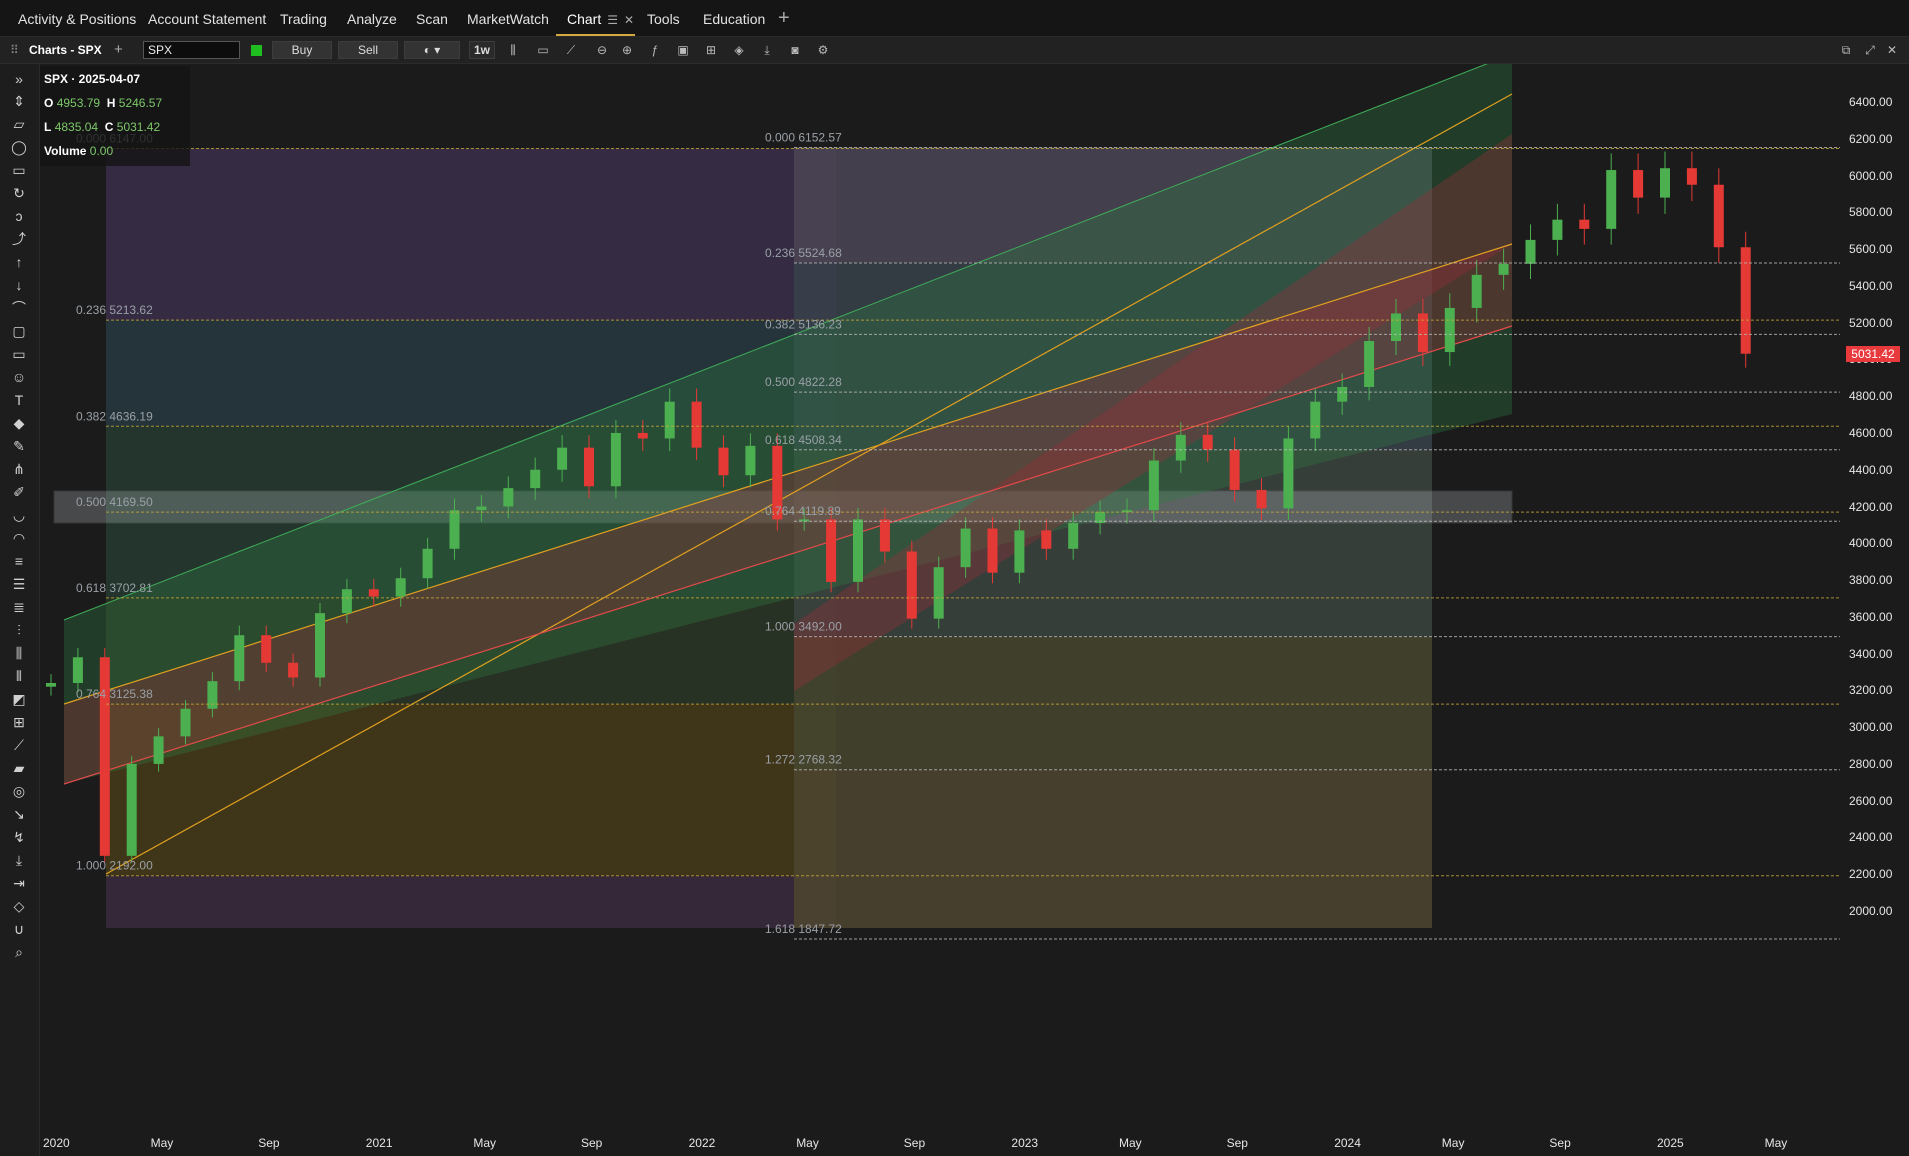 The width and height of the screenshot is (1909, 1156). What do you see at coordinates (19, 400) in the screenshot?
I see `text-icon: T` at bounding box center [19, 400].